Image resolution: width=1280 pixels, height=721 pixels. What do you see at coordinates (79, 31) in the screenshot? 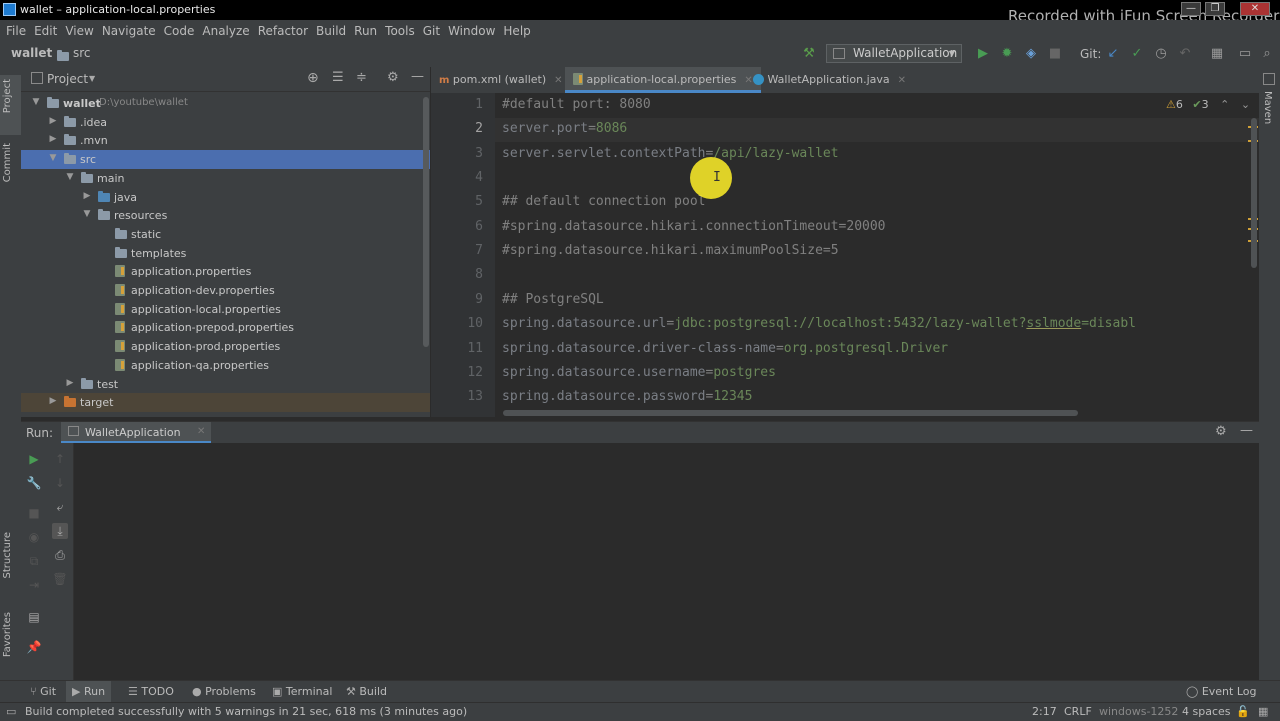
I see `menu-view: View` at bounding box center [79, 31].